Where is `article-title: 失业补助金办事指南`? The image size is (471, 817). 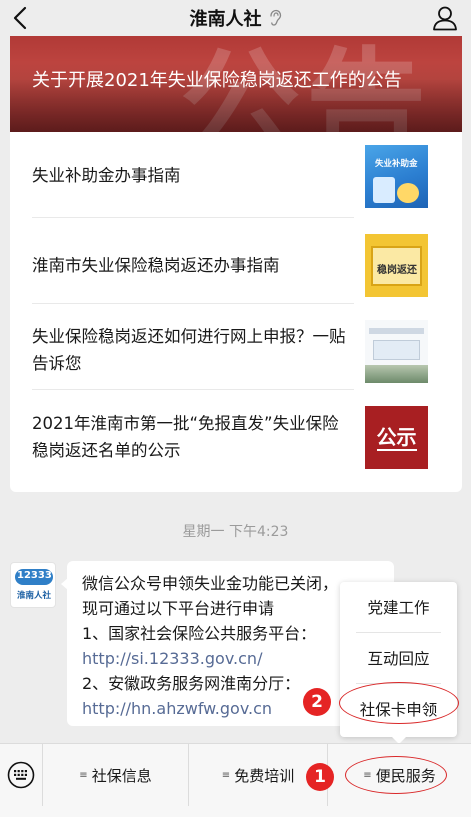
article-title: 失业补助金办事指南 is located at coordinates (106, 175).